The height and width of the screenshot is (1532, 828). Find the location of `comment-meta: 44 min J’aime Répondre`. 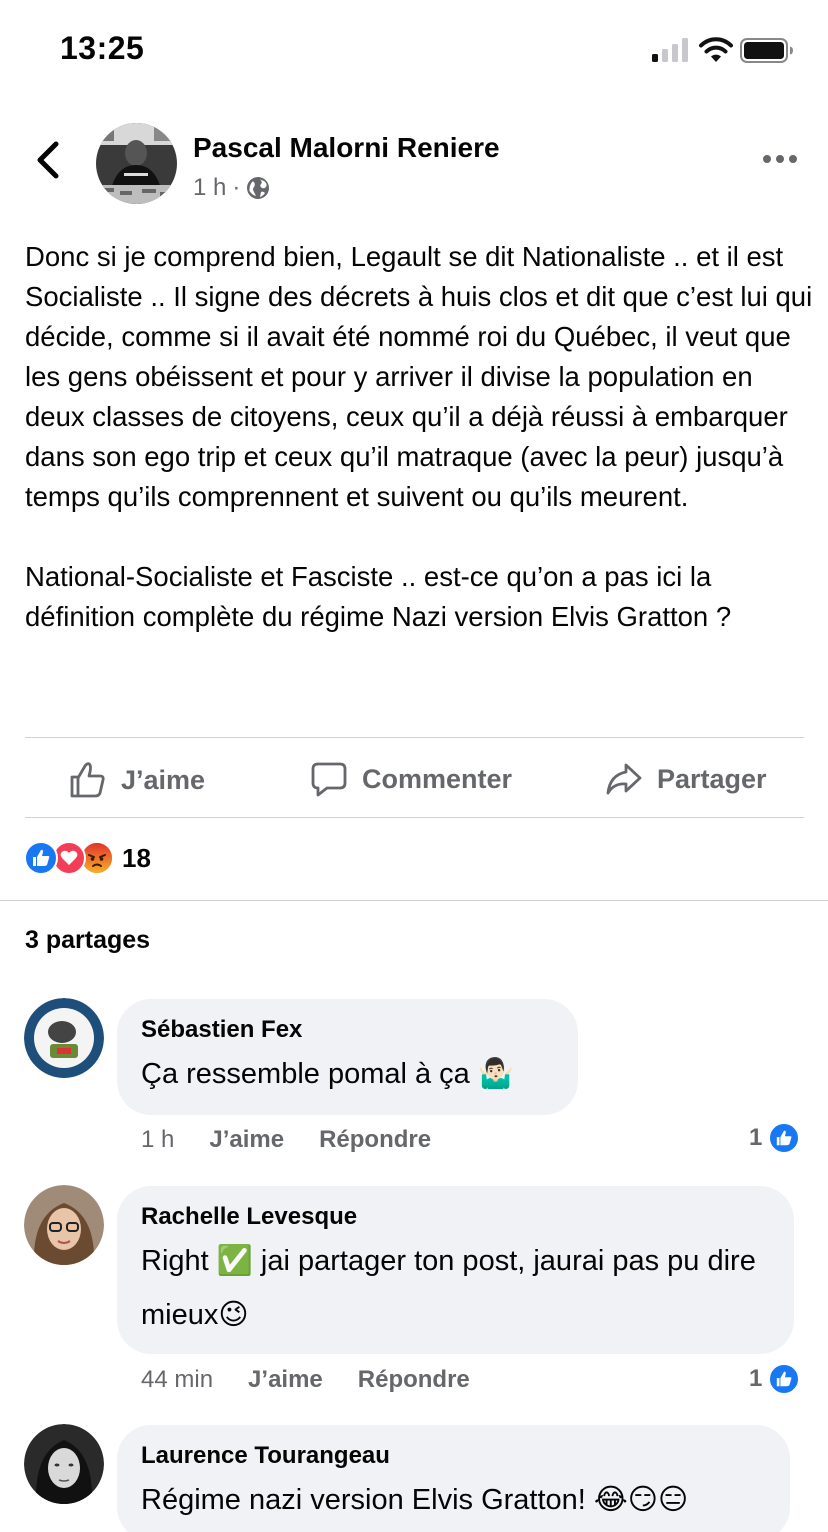

comment-meta: 44 min J’aime Répondre is located at coordinates (305, 1380).